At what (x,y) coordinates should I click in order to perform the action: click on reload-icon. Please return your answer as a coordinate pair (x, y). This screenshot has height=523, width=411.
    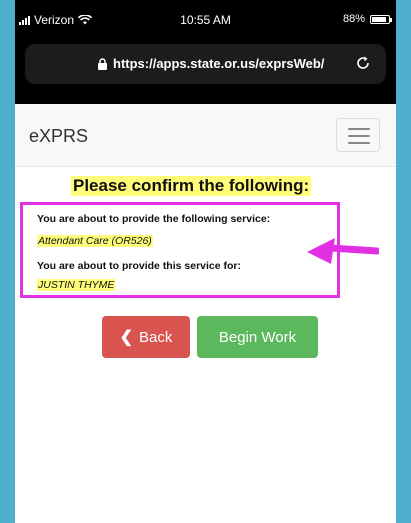
    Looking at the image, I should click on (363, 63).